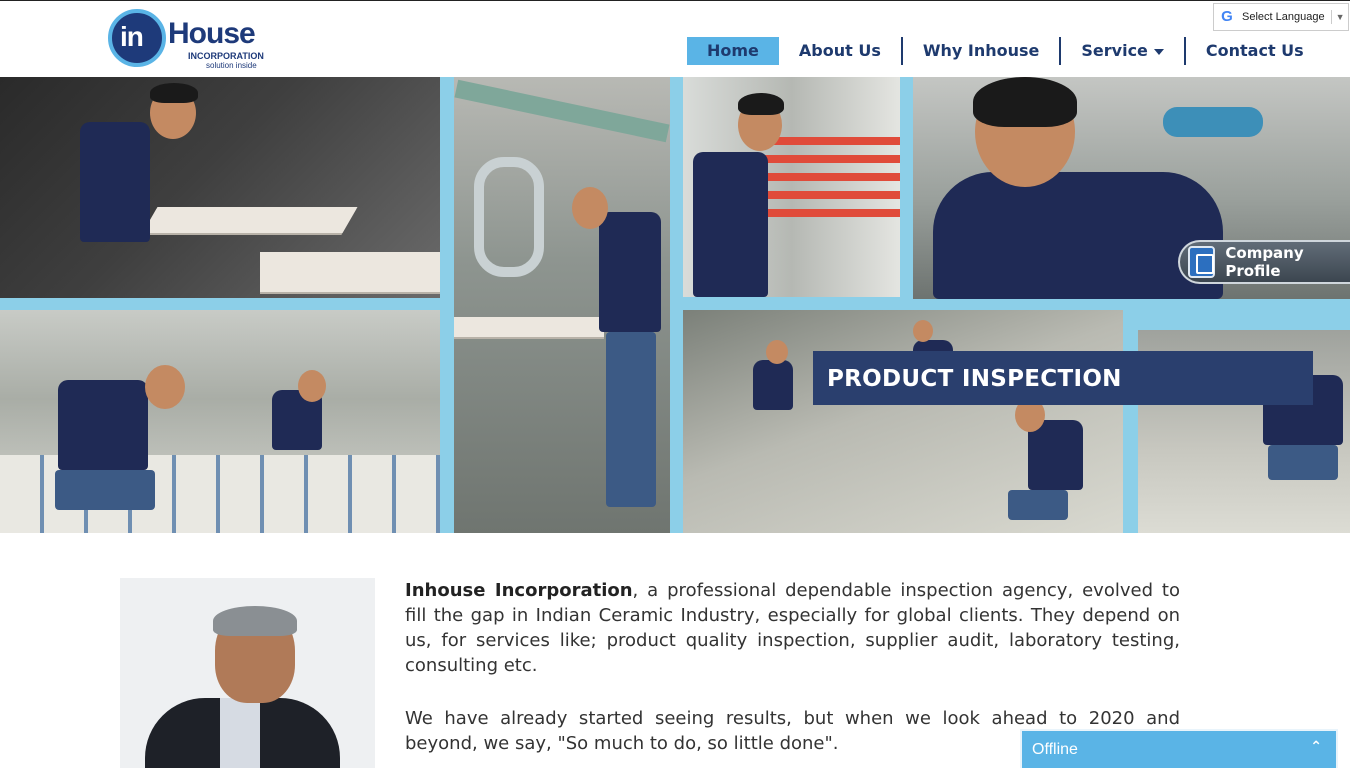 The width and height of the screenshot is (1350, 768). I want to click on dropdown-arrow-icon: ▼, so click(1337, 17).